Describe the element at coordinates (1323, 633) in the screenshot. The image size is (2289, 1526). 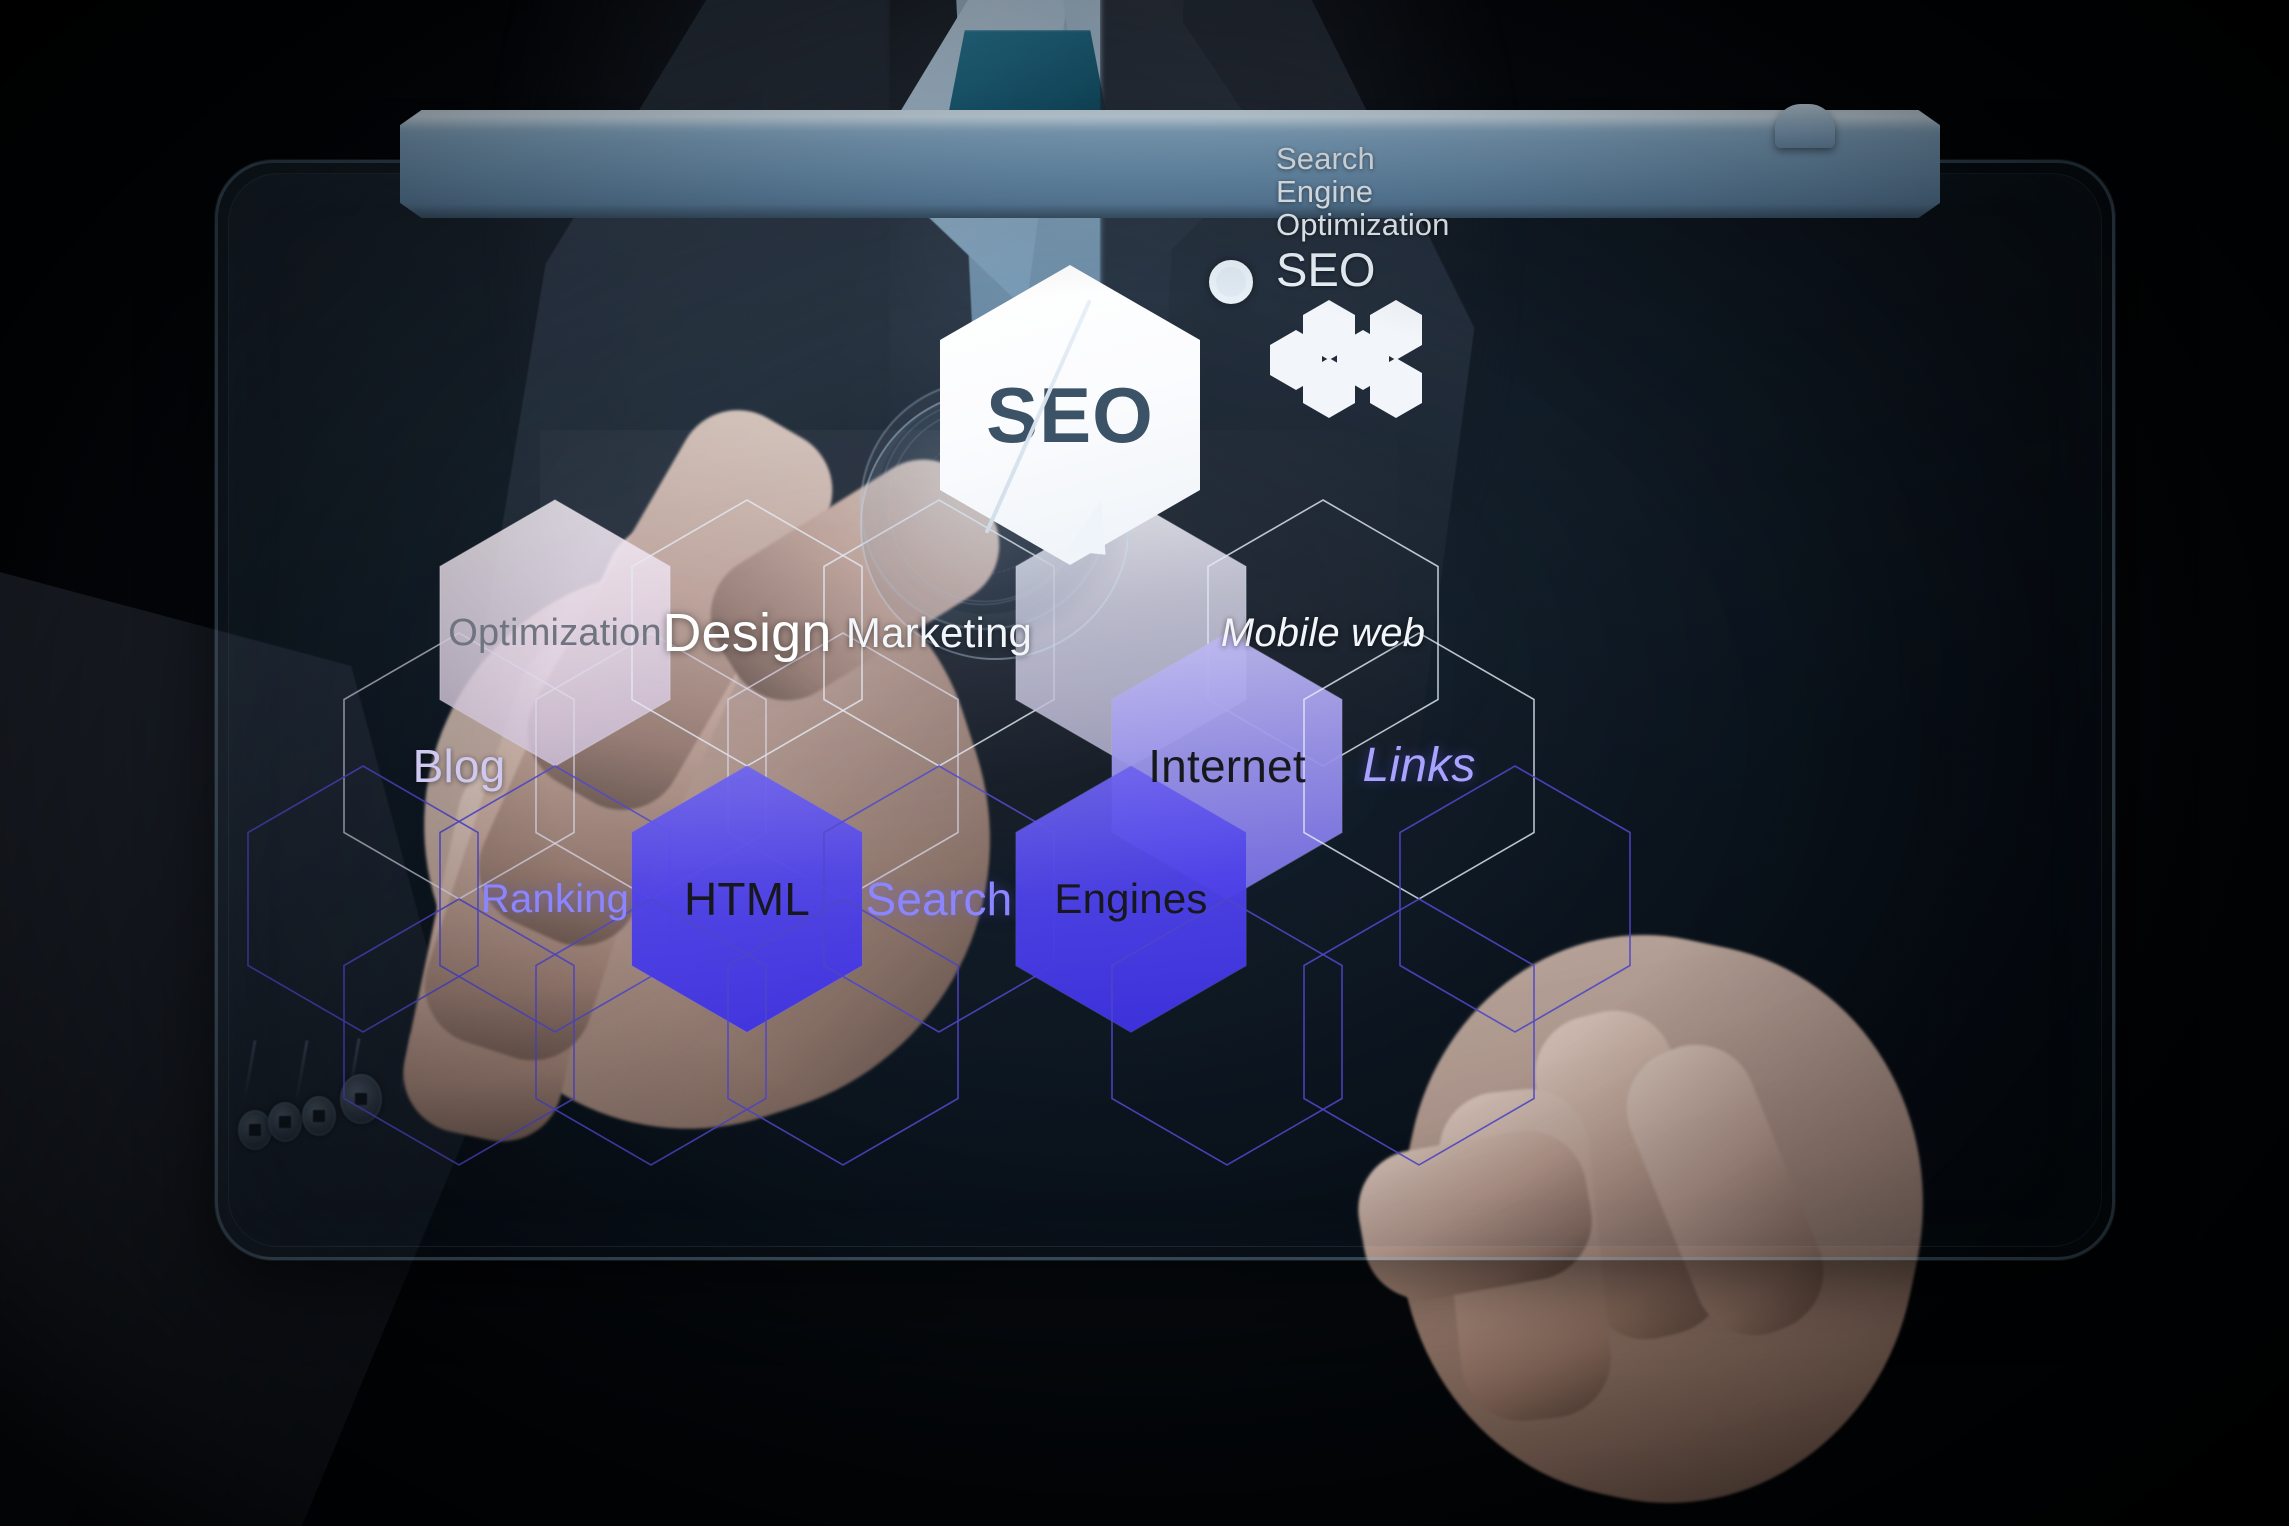
I see `hex-mobile-web-label: Mobile web` at that location.